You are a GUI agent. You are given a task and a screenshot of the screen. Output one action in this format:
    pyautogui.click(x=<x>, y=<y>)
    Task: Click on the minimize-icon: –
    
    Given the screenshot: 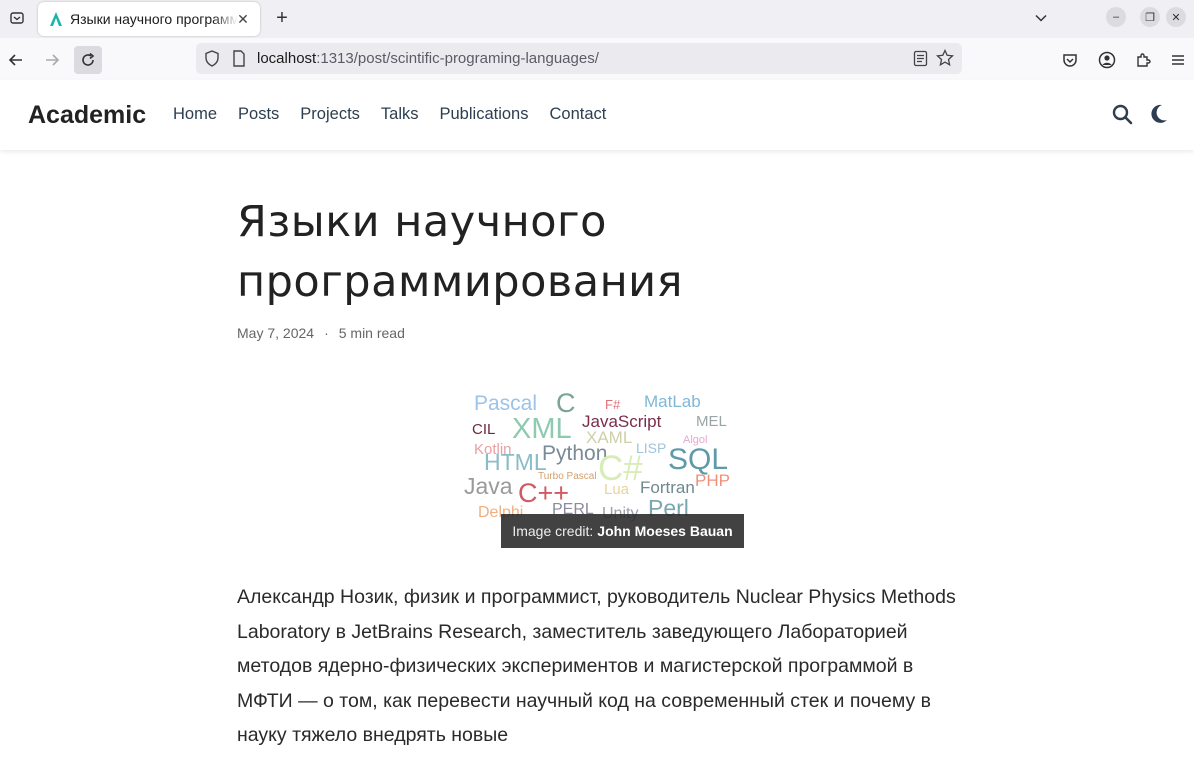 What is the action you would take?
    pyautogui.click(x=1116, y=17)
    